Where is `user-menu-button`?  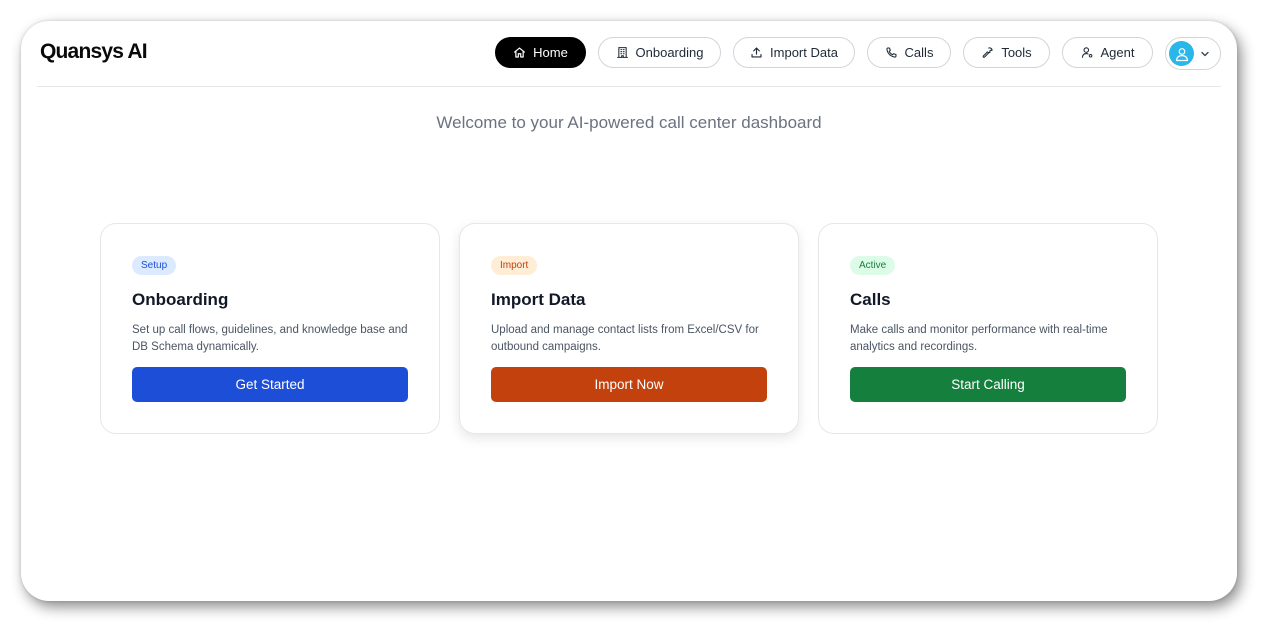
user-menu-button is located at coordinates (1193, 53).